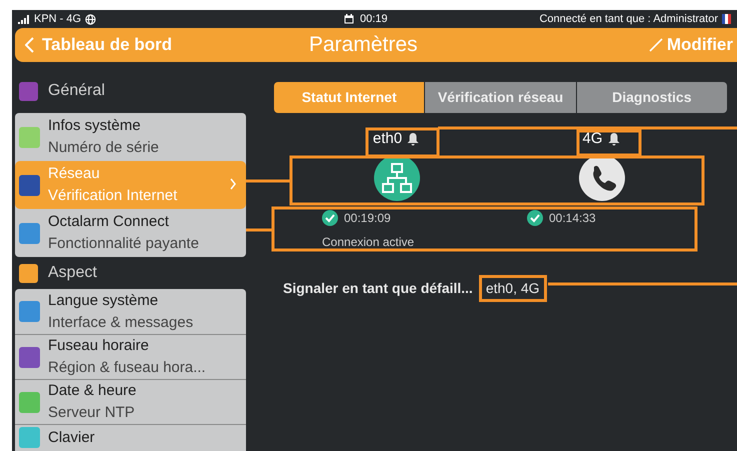 The image size is (737, 451). What do you see at coordinates (363, 45) in the screenshot?
I see `page-title: Paramètres` at bounding box center [363, 45].